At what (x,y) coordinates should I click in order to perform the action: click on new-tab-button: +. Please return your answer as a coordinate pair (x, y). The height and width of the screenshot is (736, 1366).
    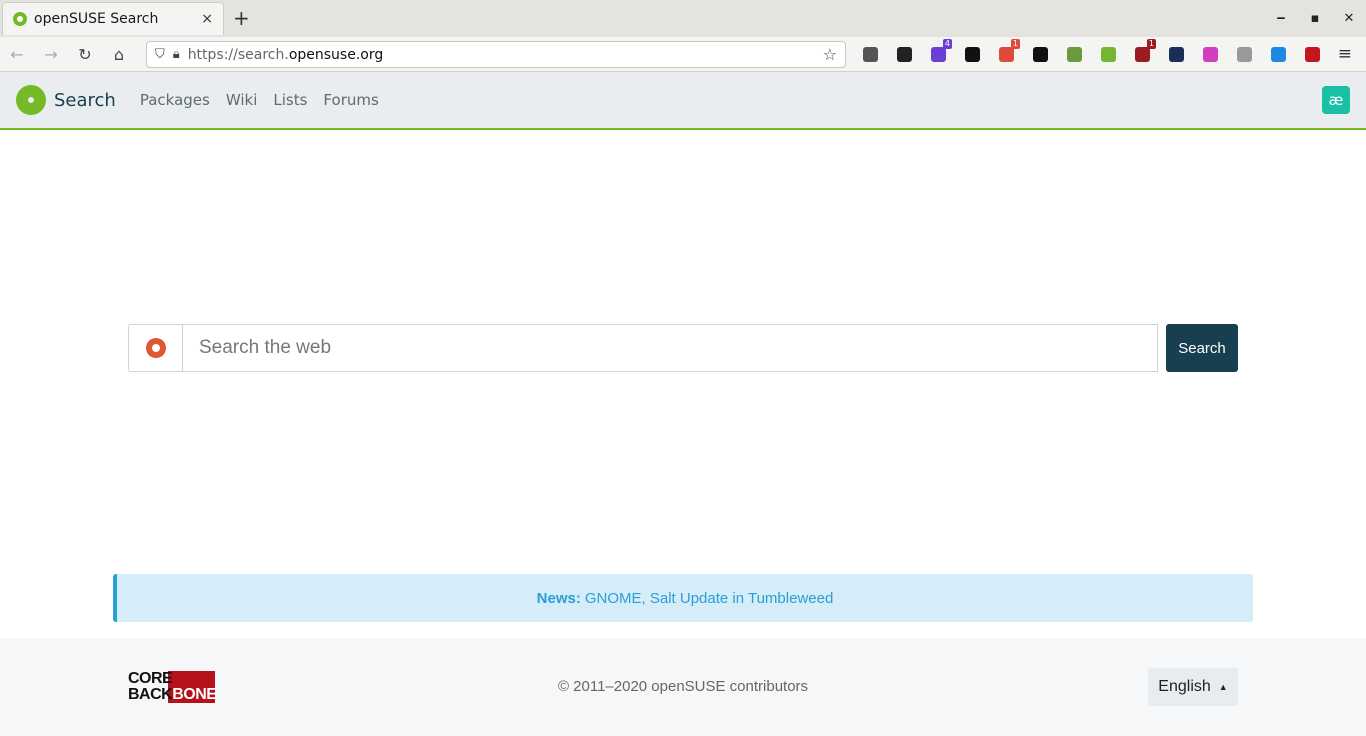
    Looking at the image, I should click on (241, 18).